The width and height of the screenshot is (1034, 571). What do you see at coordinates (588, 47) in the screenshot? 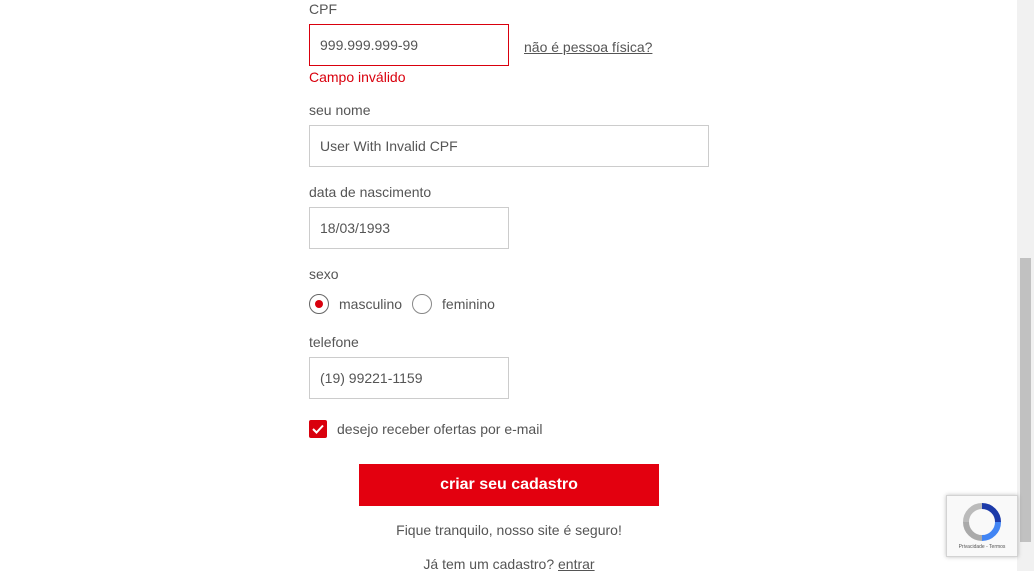
I see `not-individual-link: não é pessoa física?` at bounding box center [588, 47].